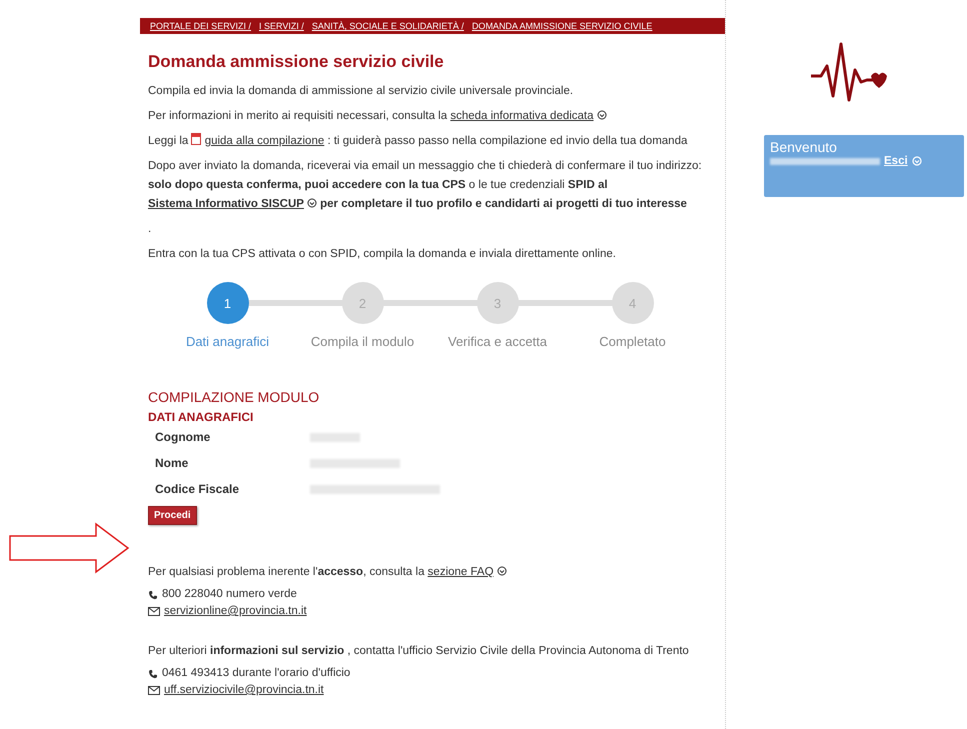 This screenshot has width=967, height=729. Describe the element at coordinates (201, 26) in the screenshot. I see `breadcrumb-link: PORTALE DEI SERVIZI /` at that location.